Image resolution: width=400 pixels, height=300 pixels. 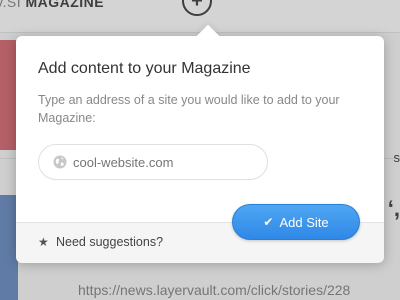 I want to click on site-url-field, so click(x=153, y=162).